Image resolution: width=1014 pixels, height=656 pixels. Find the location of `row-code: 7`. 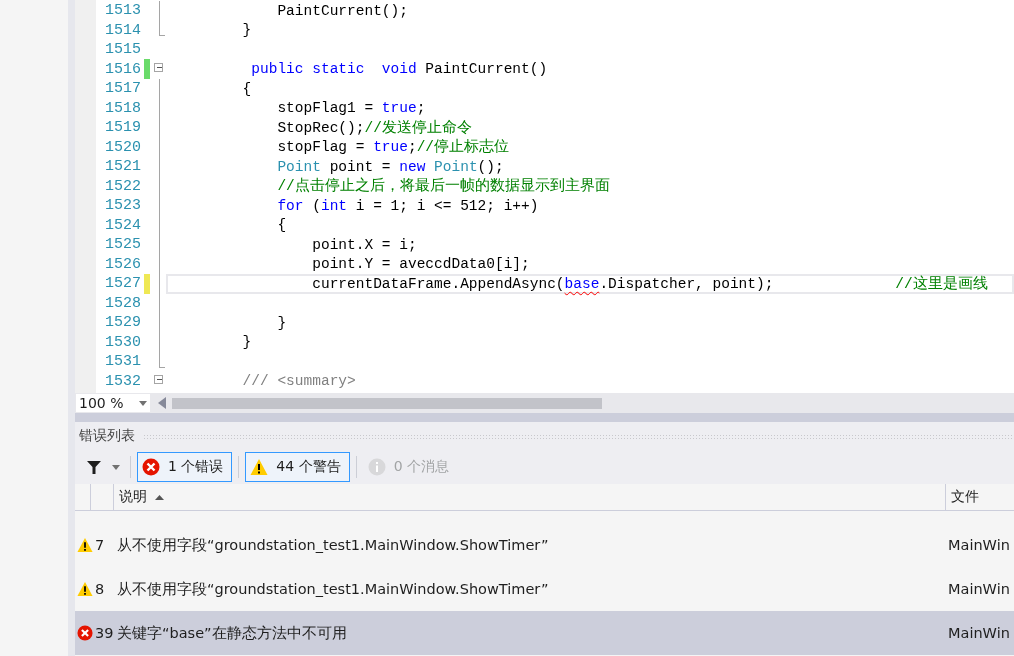

row-code: 7 is located at coordinates (100, 545).